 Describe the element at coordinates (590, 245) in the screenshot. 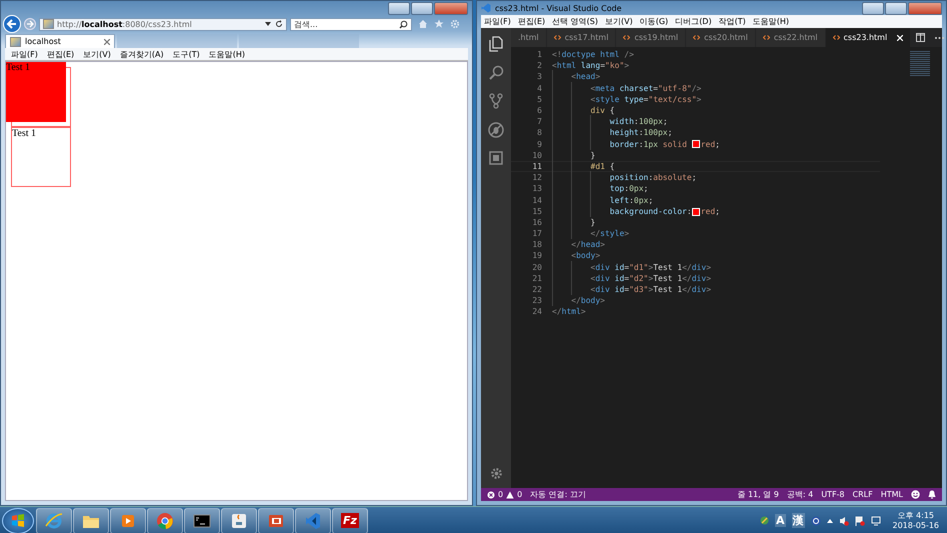

I see `code-token: head` at that location.